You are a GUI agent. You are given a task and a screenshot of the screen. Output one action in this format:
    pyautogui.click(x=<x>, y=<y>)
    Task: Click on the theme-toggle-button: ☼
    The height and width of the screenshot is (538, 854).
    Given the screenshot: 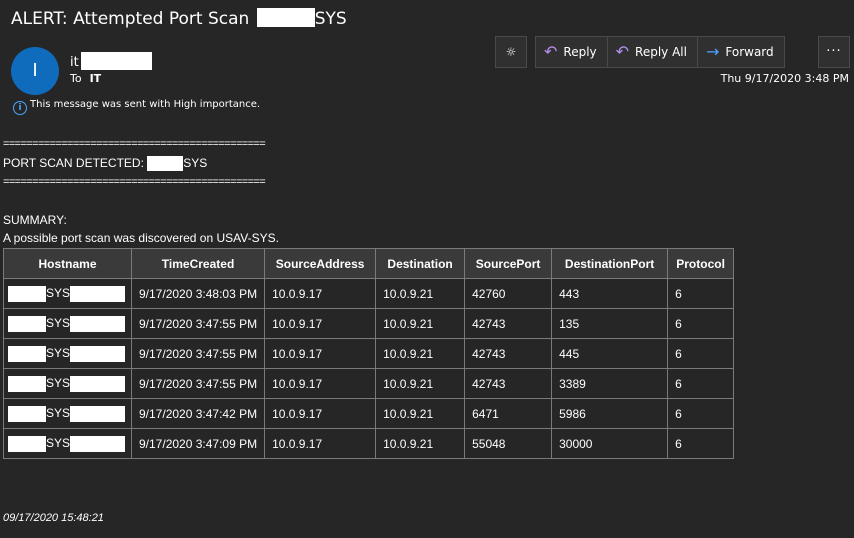 What is the action you would take?
    pyautogui.click(x=511, y=52)
    